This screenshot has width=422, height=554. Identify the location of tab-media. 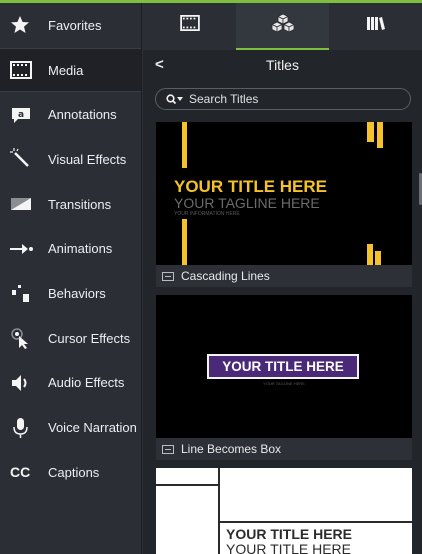
(189, 26).